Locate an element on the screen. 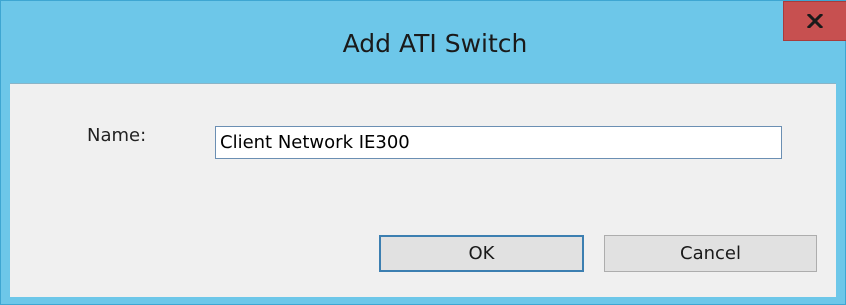  close-button is located at coordinates (814, 21).